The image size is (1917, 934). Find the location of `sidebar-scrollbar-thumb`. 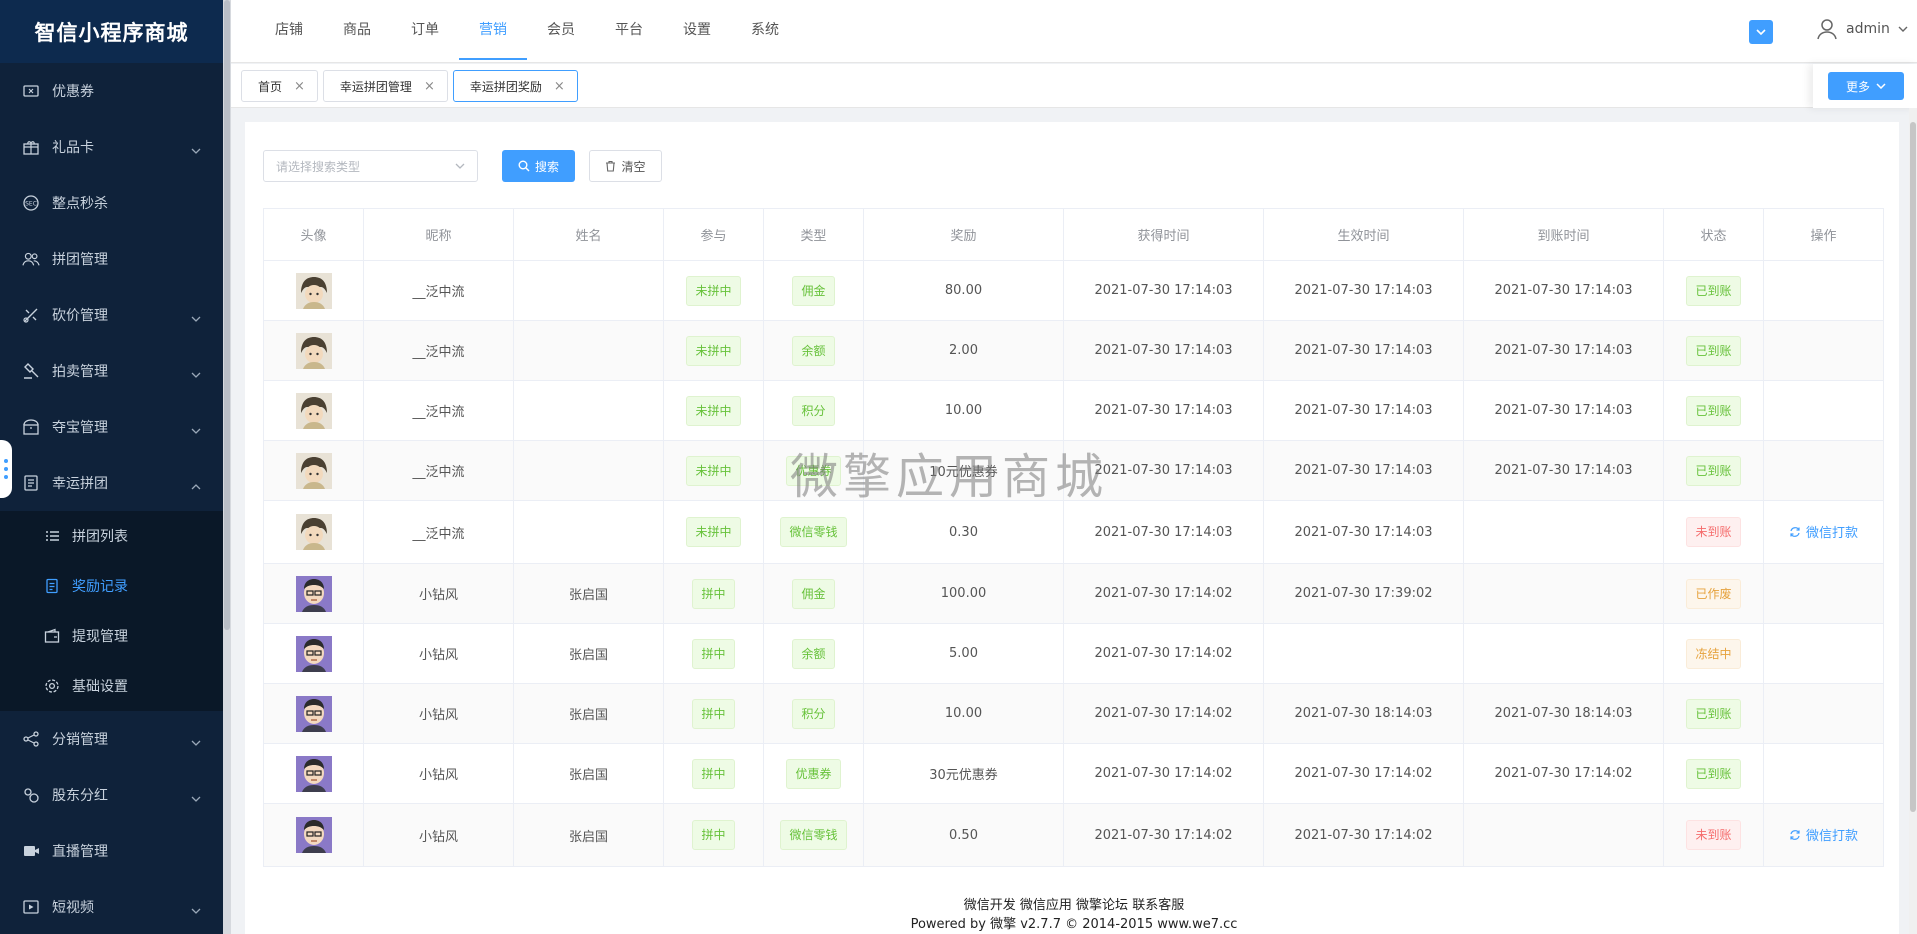

sidebar-scrollbar-thumb is located at coordinates (227, 315).